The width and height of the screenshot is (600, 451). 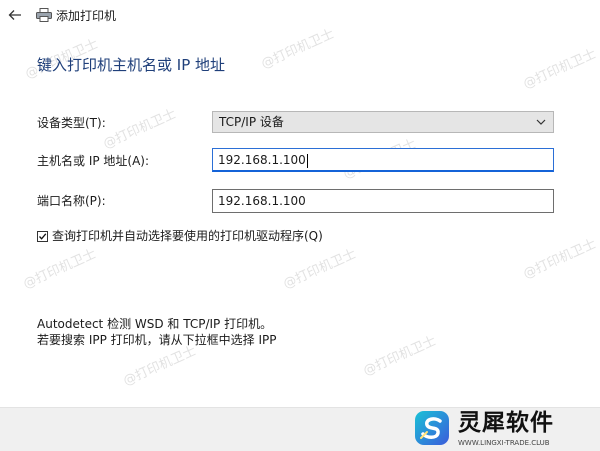 What do you see at coordinates (432, 428) in the screenshot?
I see `brand-logo-icon` at bounding box center [432, 428].